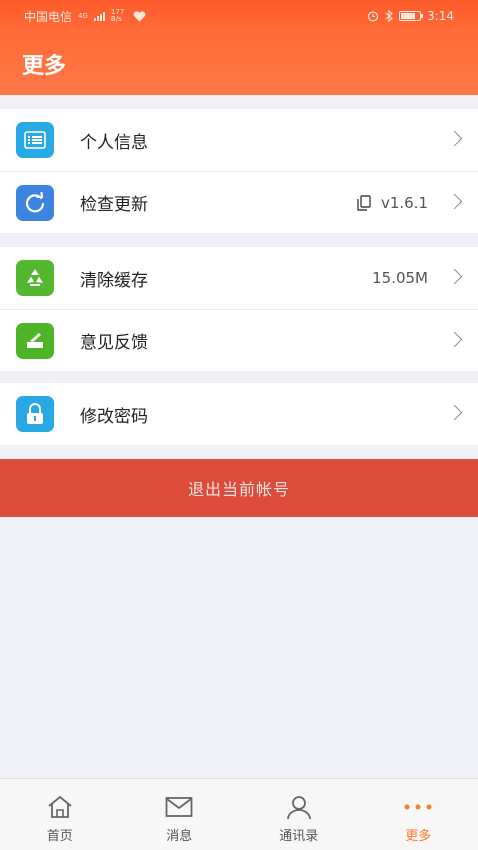 The height and width of the screenshot is (850, 478). I want to click on more-icon, so click(418, 807).